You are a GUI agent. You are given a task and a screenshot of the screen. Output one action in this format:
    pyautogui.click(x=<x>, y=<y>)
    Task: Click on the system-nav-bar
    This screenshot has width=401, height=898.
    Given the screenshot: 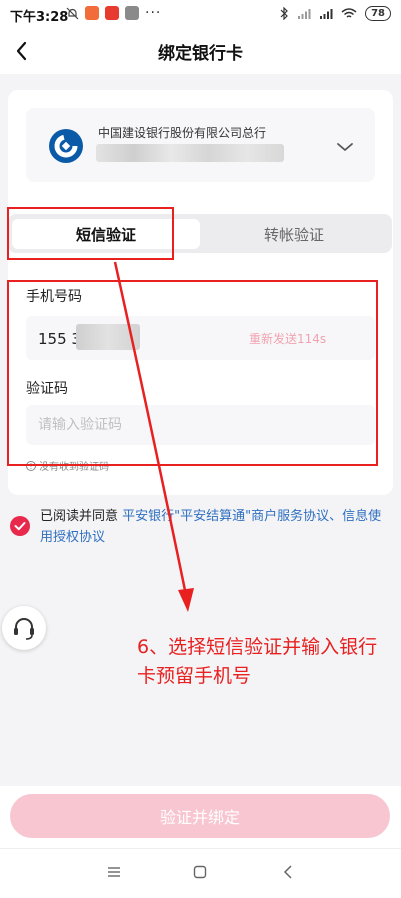 What is the action you would take?
    pyautogui.click(x=200, y=873)
    